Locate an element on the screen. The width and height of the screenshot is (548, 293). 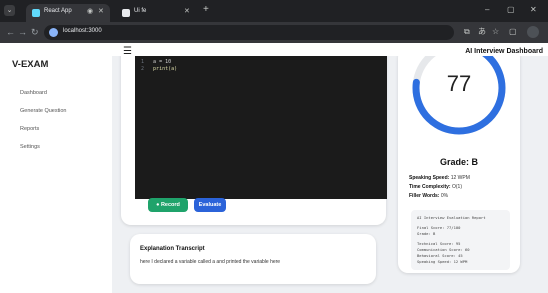
url-text: localhost:3000 is located at coordinates (82, 31).